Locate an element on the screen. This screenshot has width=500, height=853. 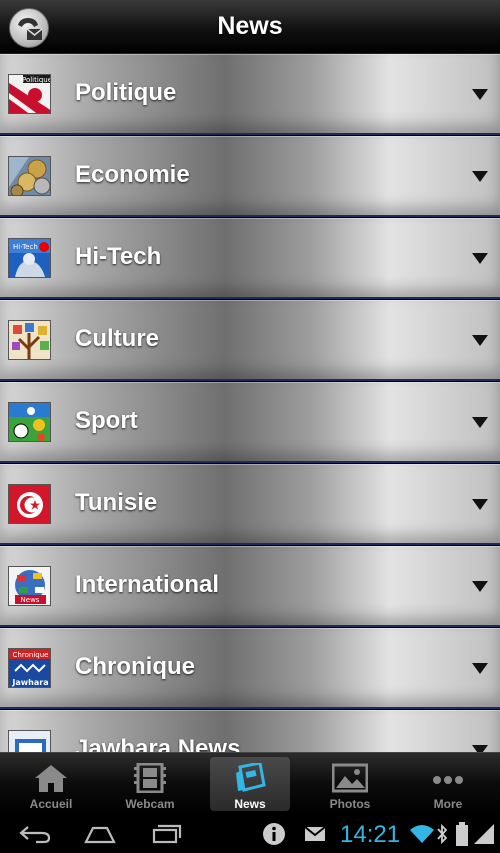
list-item-chronique: Chronique Jawhara Chronique is located at coordinates (250, 668).